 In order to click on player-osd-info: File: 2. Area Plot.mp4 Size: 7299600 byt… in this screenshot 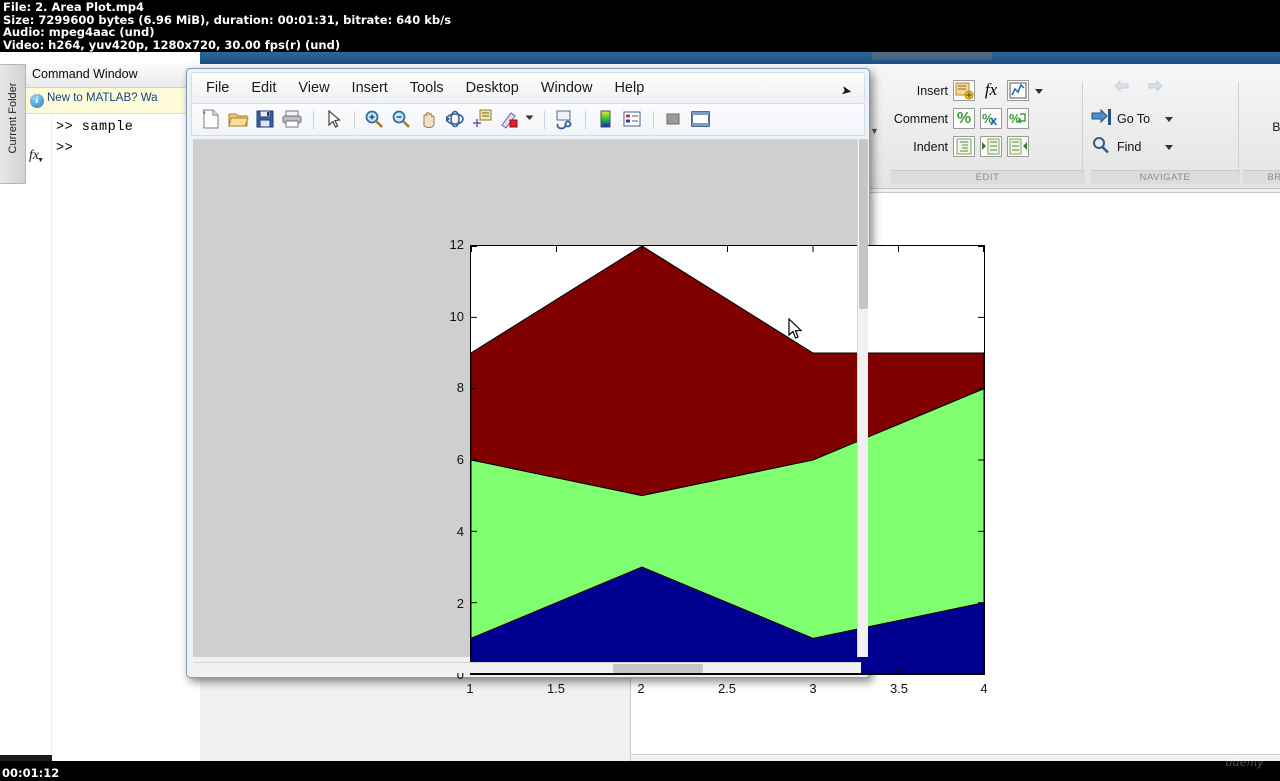, I will do `click(640, 26)`.